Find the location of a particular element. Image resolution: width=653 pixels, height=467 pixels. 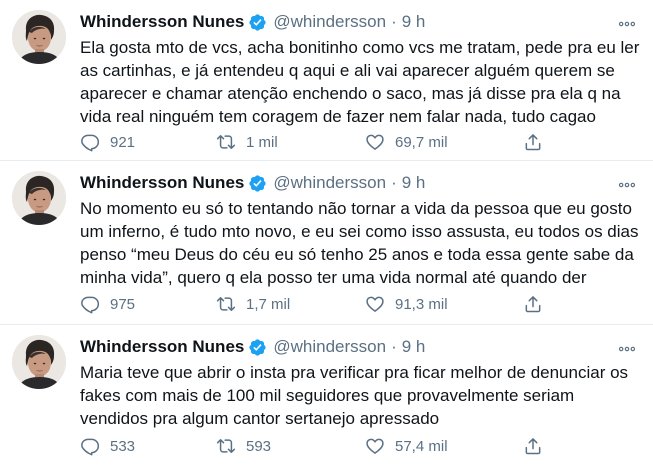

tweet-actions: 975 1,7 mil 91,3 mil is located at coordinates (330, 304).